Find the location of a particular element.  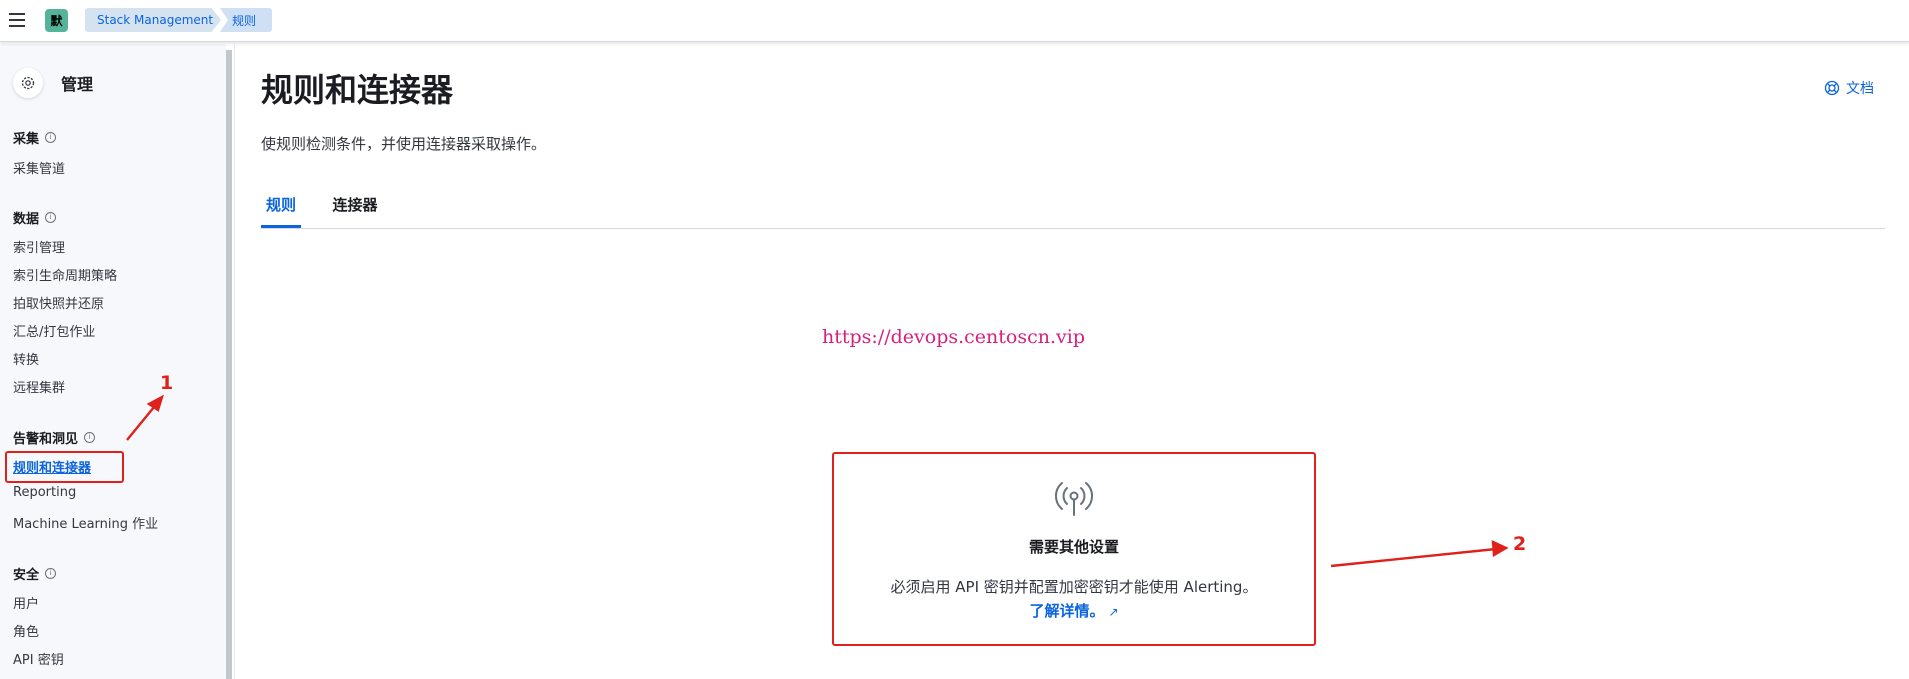

sidebar-group-security: 安全 i is located at coordinates (35, 573).